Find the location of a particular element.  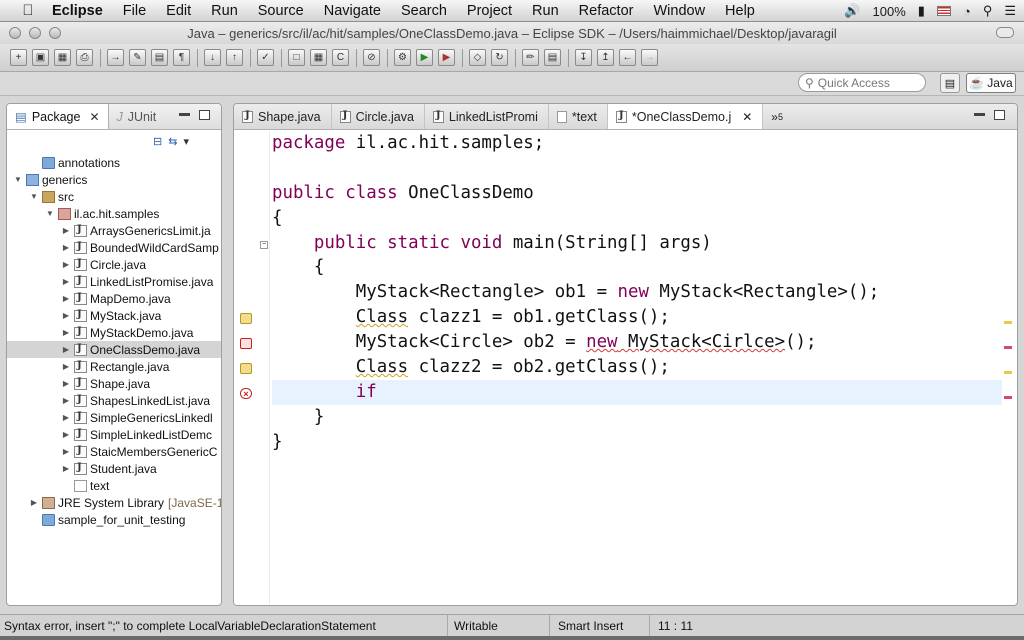

view-menu-chevron-down-icon: ▾ is located at coordinates (186, 141).